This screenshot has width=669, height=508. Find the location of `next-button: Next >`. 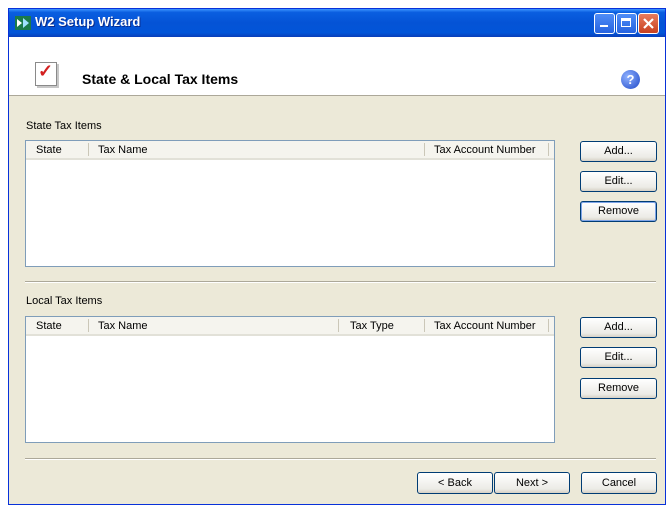

next-button: Next > is located at coordinates (532, 483).